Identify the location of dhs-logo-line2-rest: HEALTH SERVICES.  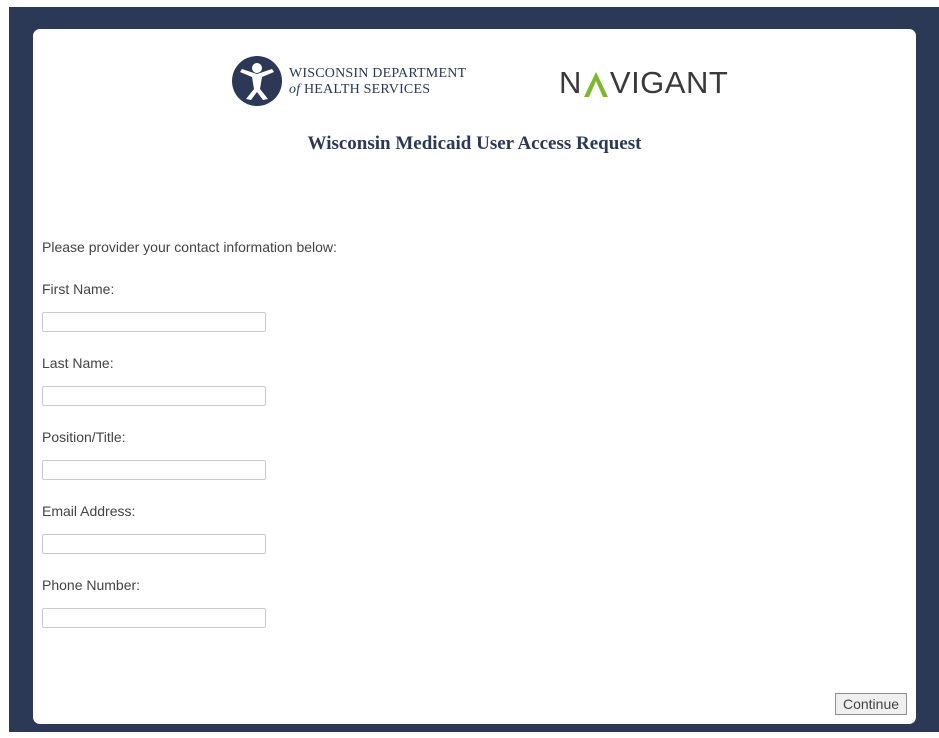
(365, 89).